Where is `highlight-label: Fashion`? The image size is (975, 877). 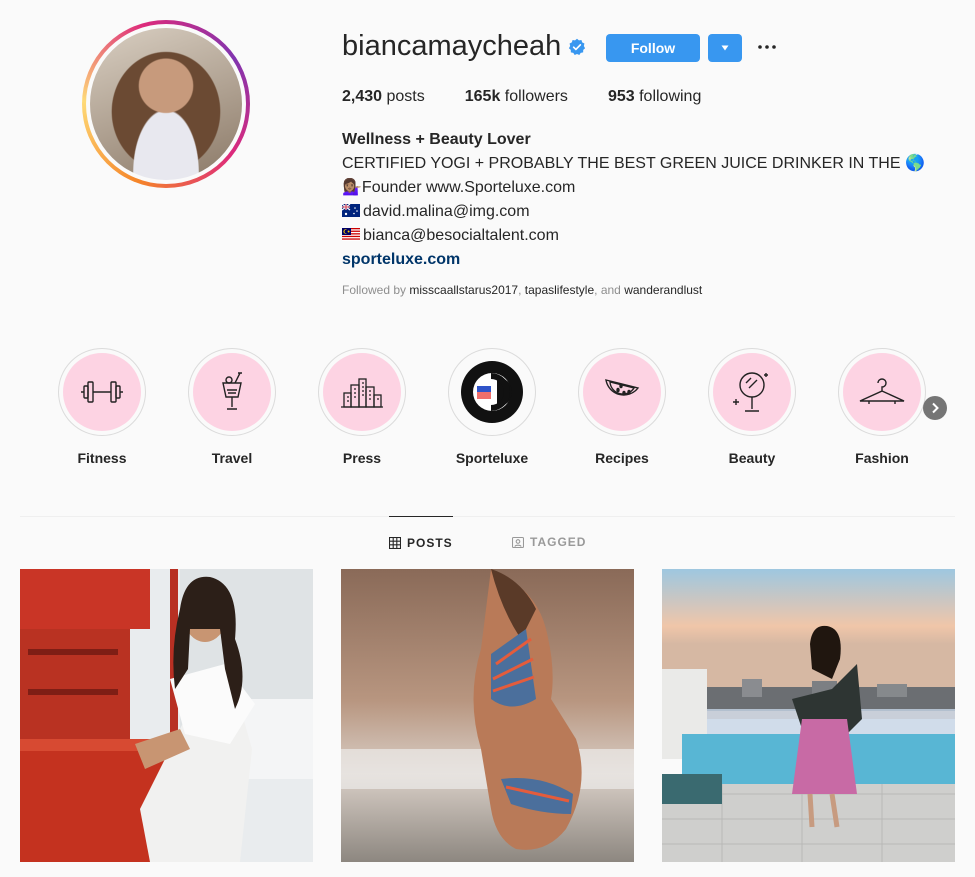 highlight-label: Fashion is located at coordinates (882, 458).